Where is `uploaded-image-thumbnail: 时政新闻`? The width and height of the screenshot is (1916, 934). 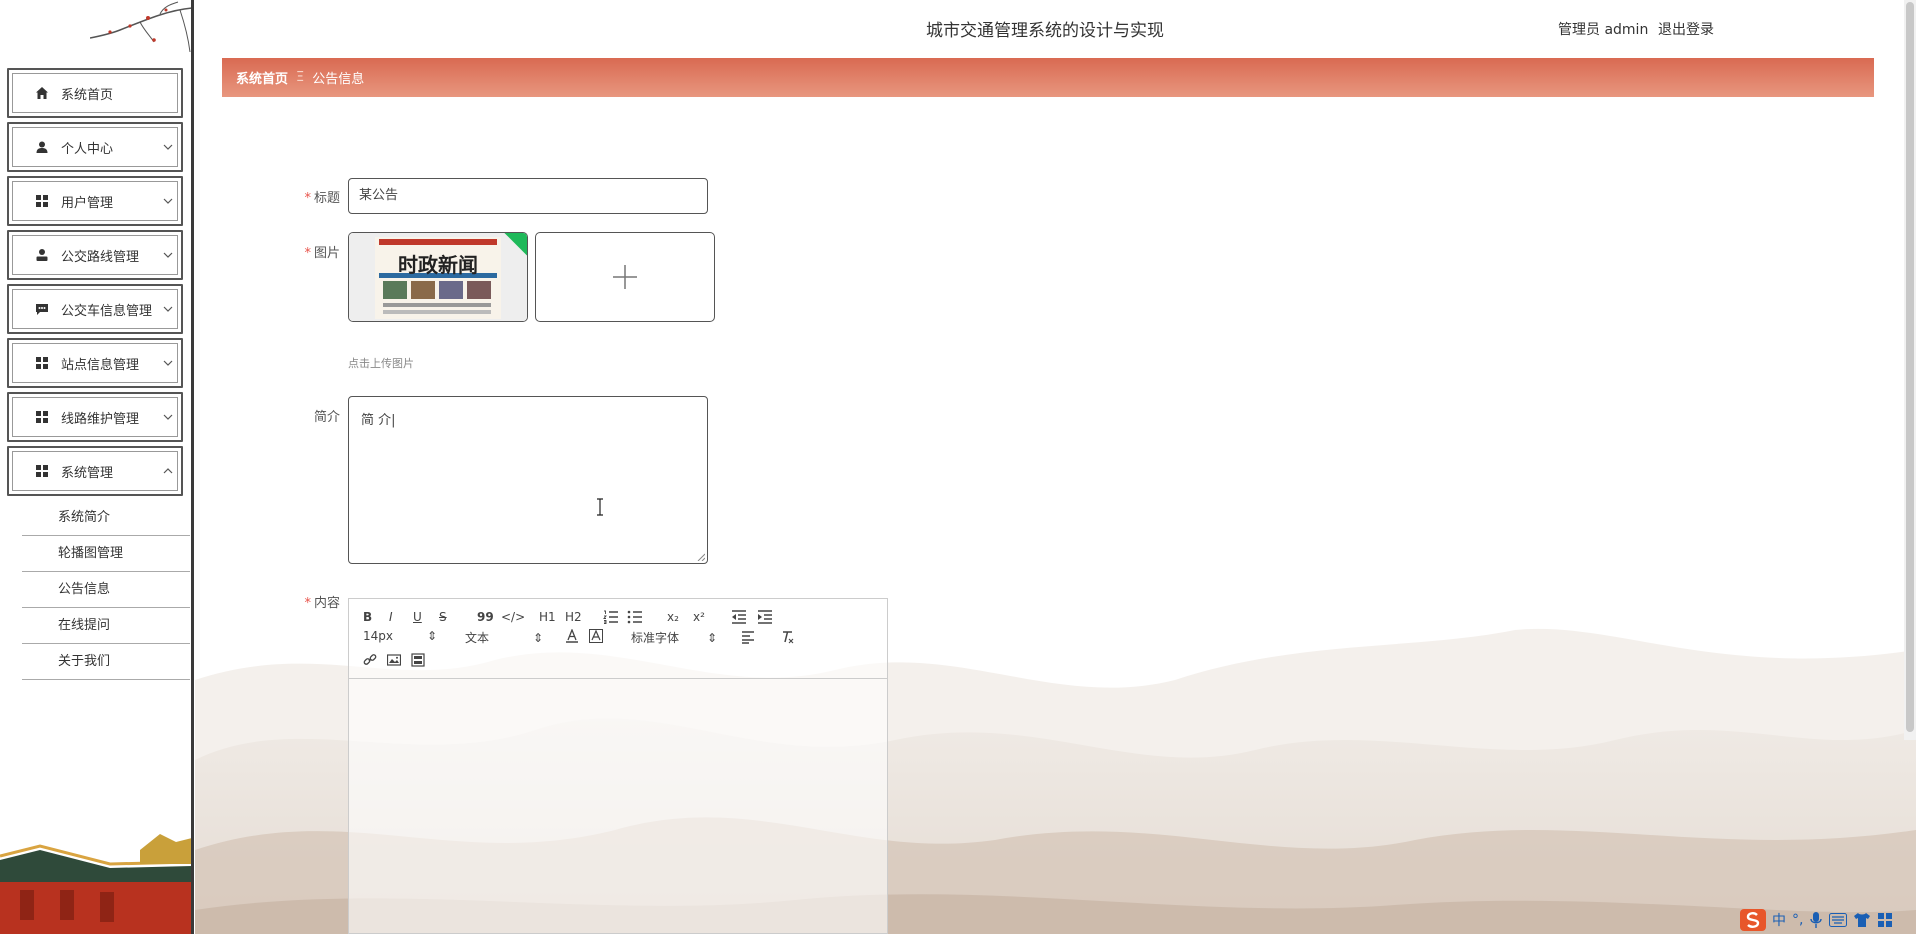 uploaded-image-thumbnail: 时政新闻 is located at coordinates (438, 277).